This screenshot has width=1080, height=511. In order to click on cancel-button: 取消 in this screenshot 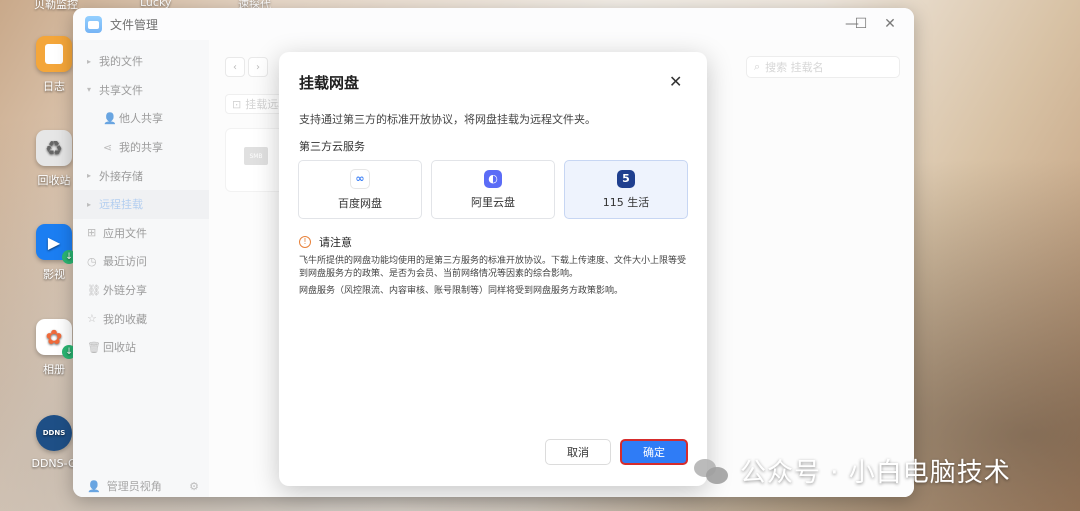, I will do `click(578, 452)`.